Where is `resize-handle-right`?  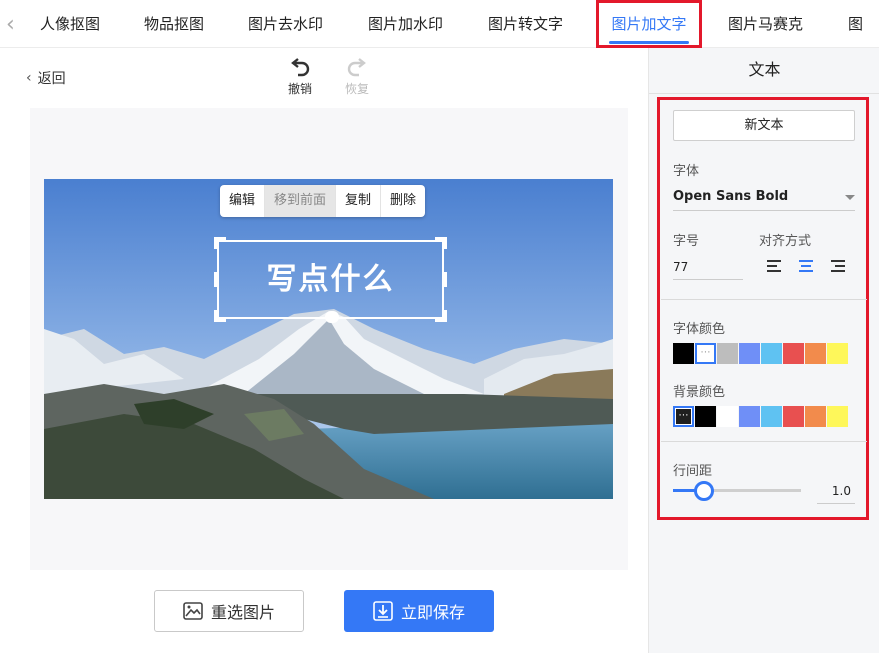 resize-handle-right is located at coordinates (445, 279).